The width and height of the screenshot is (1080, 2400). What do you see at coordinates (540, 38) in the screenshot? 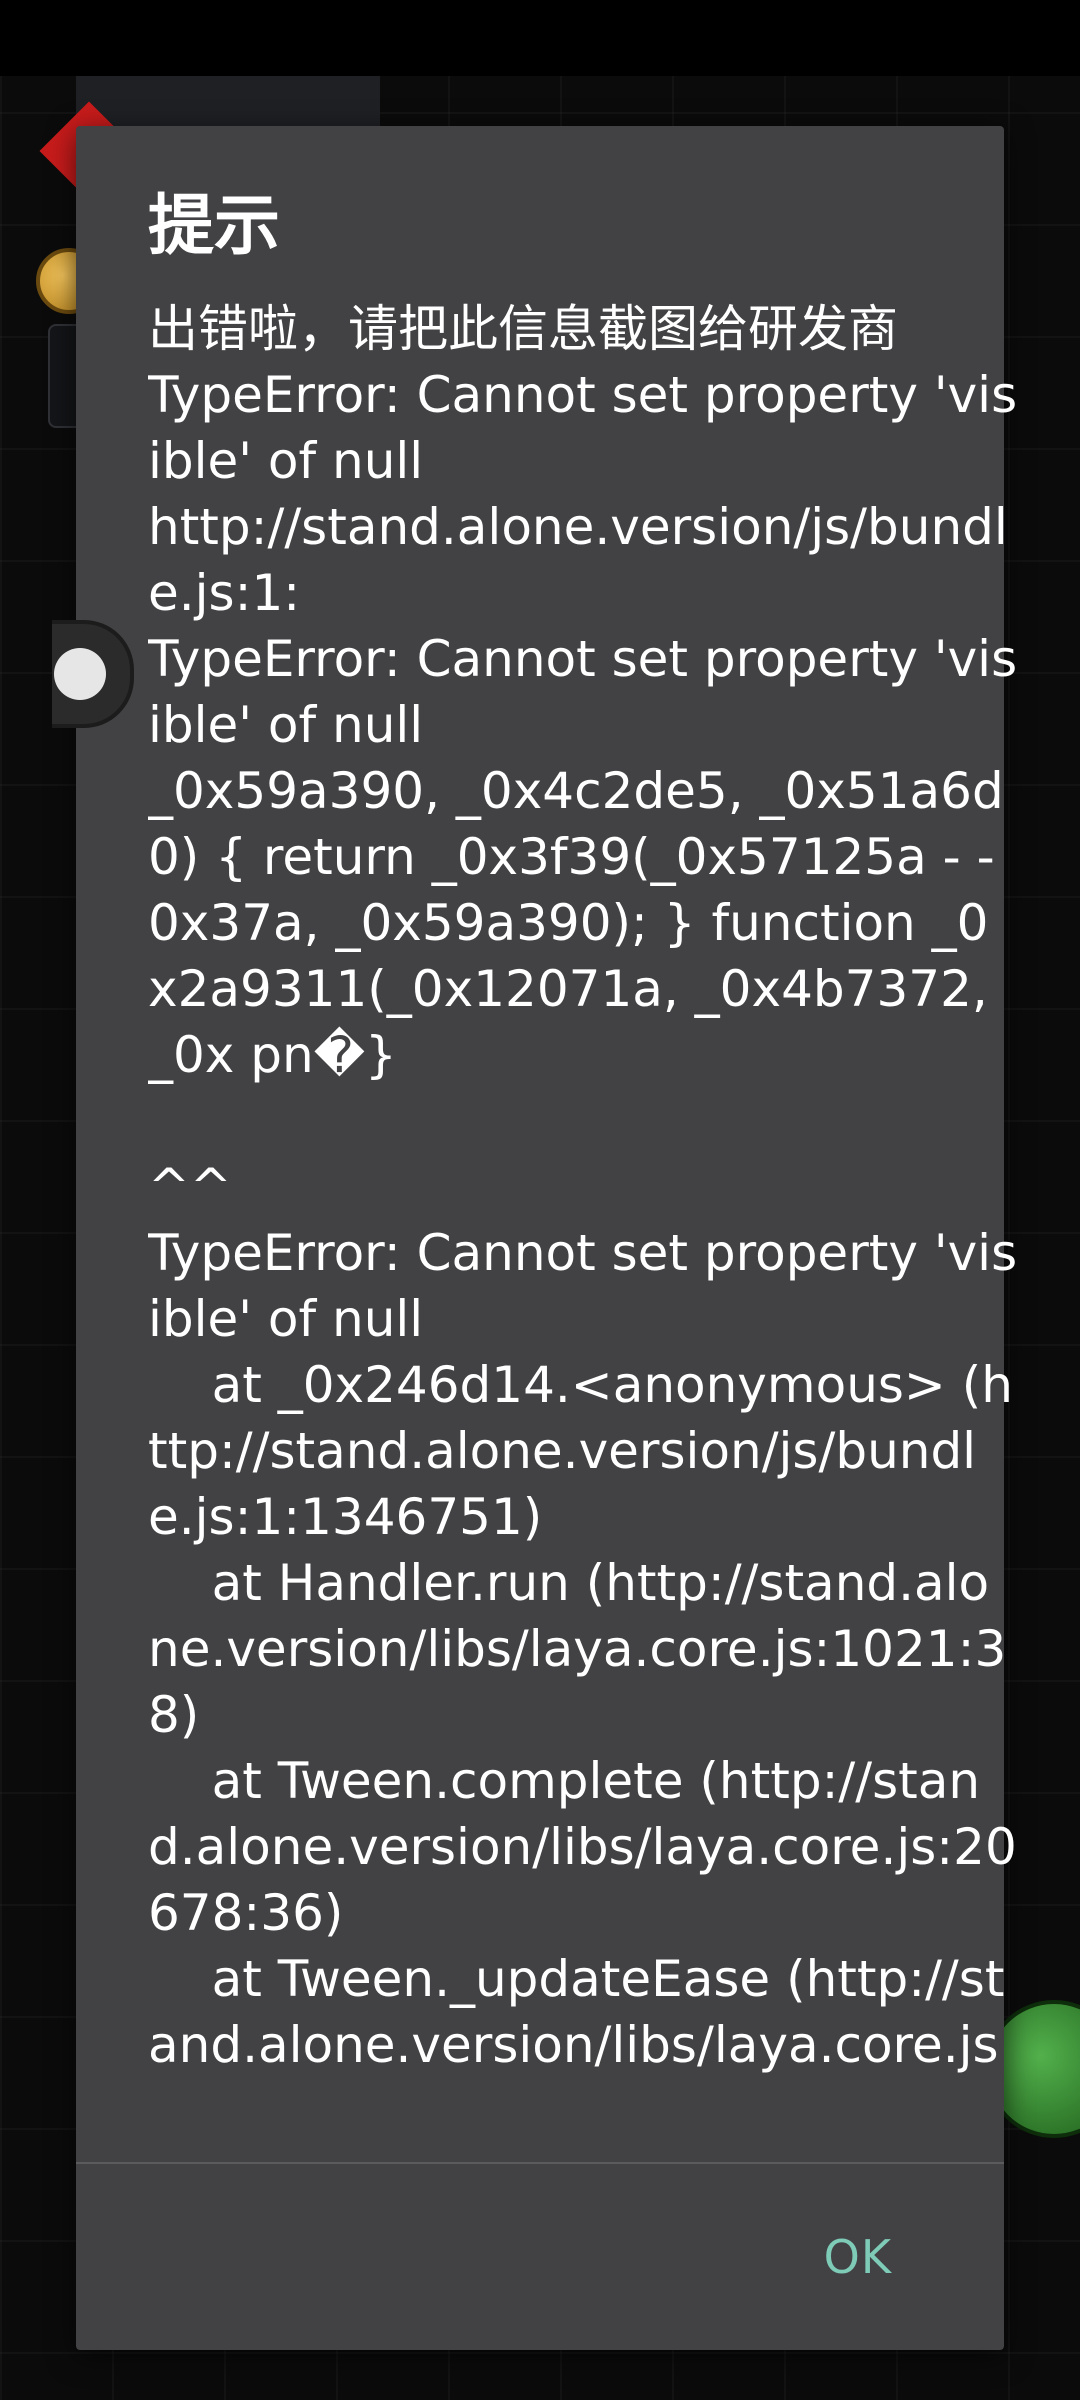
I see `status-bar` at bounding box center [540, 38].